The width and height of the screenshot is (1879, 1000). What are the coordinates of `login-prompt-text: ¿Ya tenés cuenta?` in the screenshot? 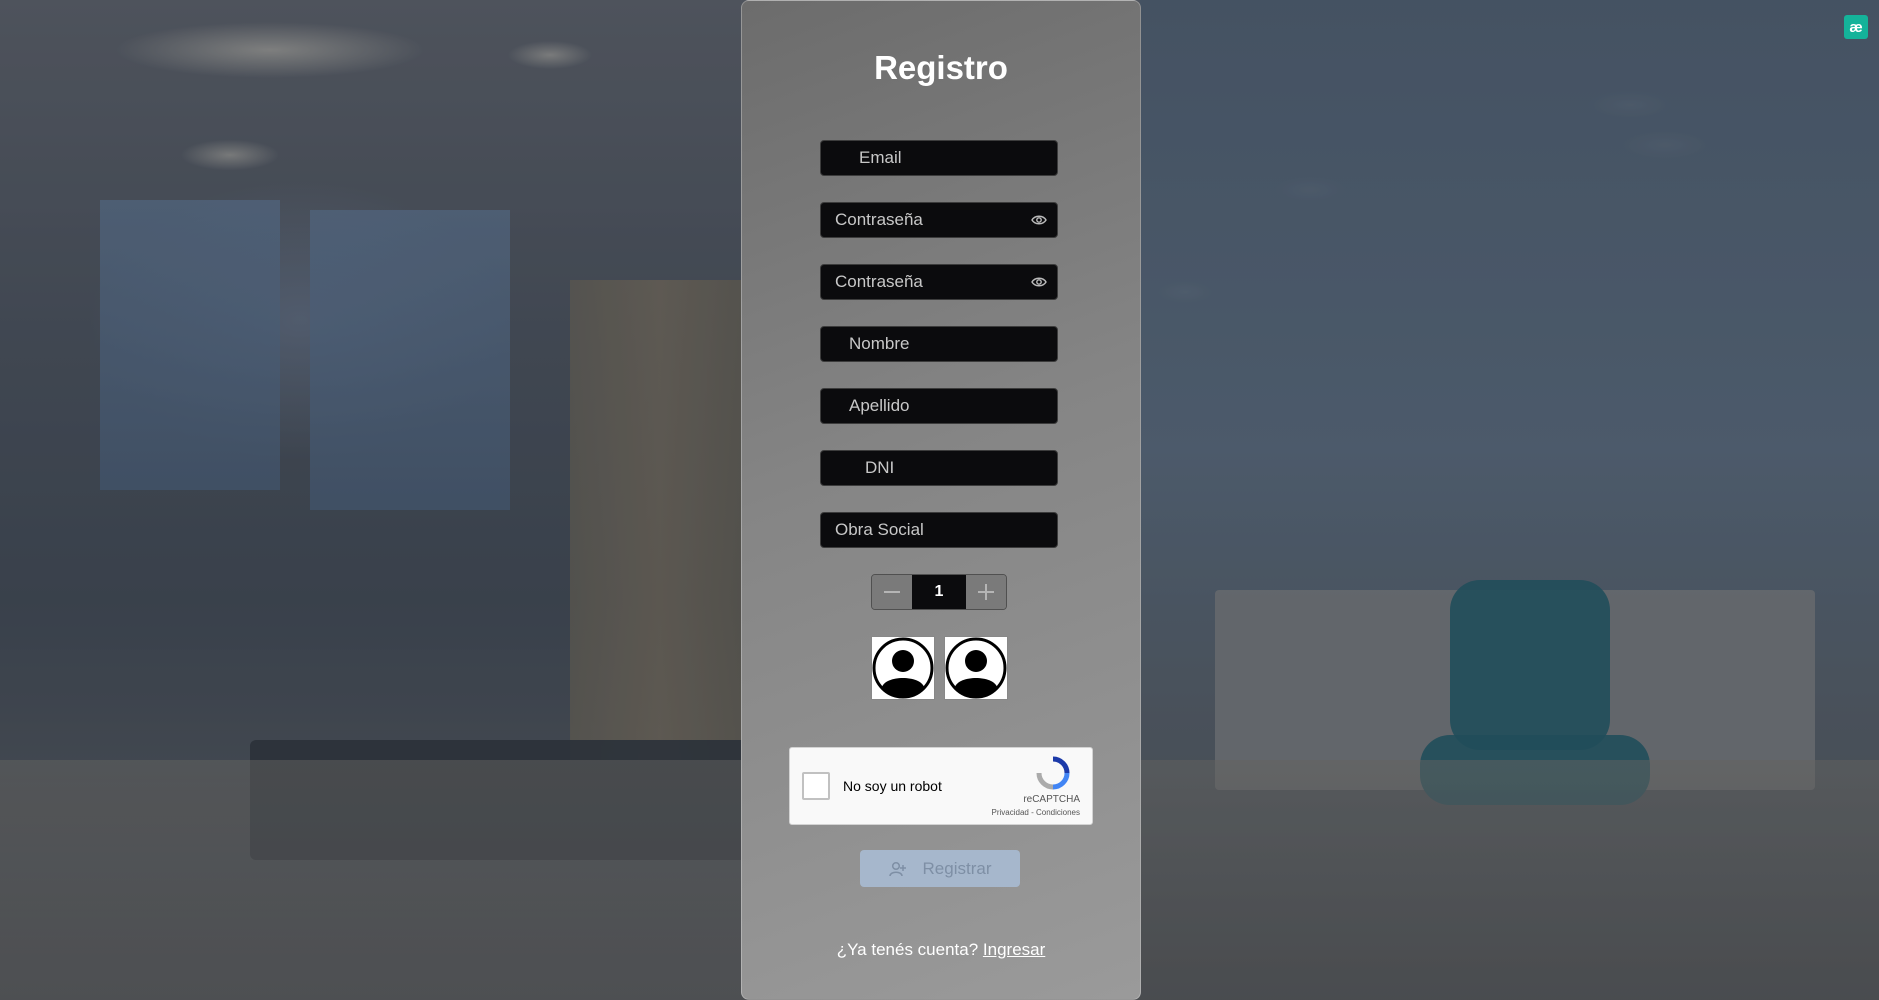 It's located at (907, 949).